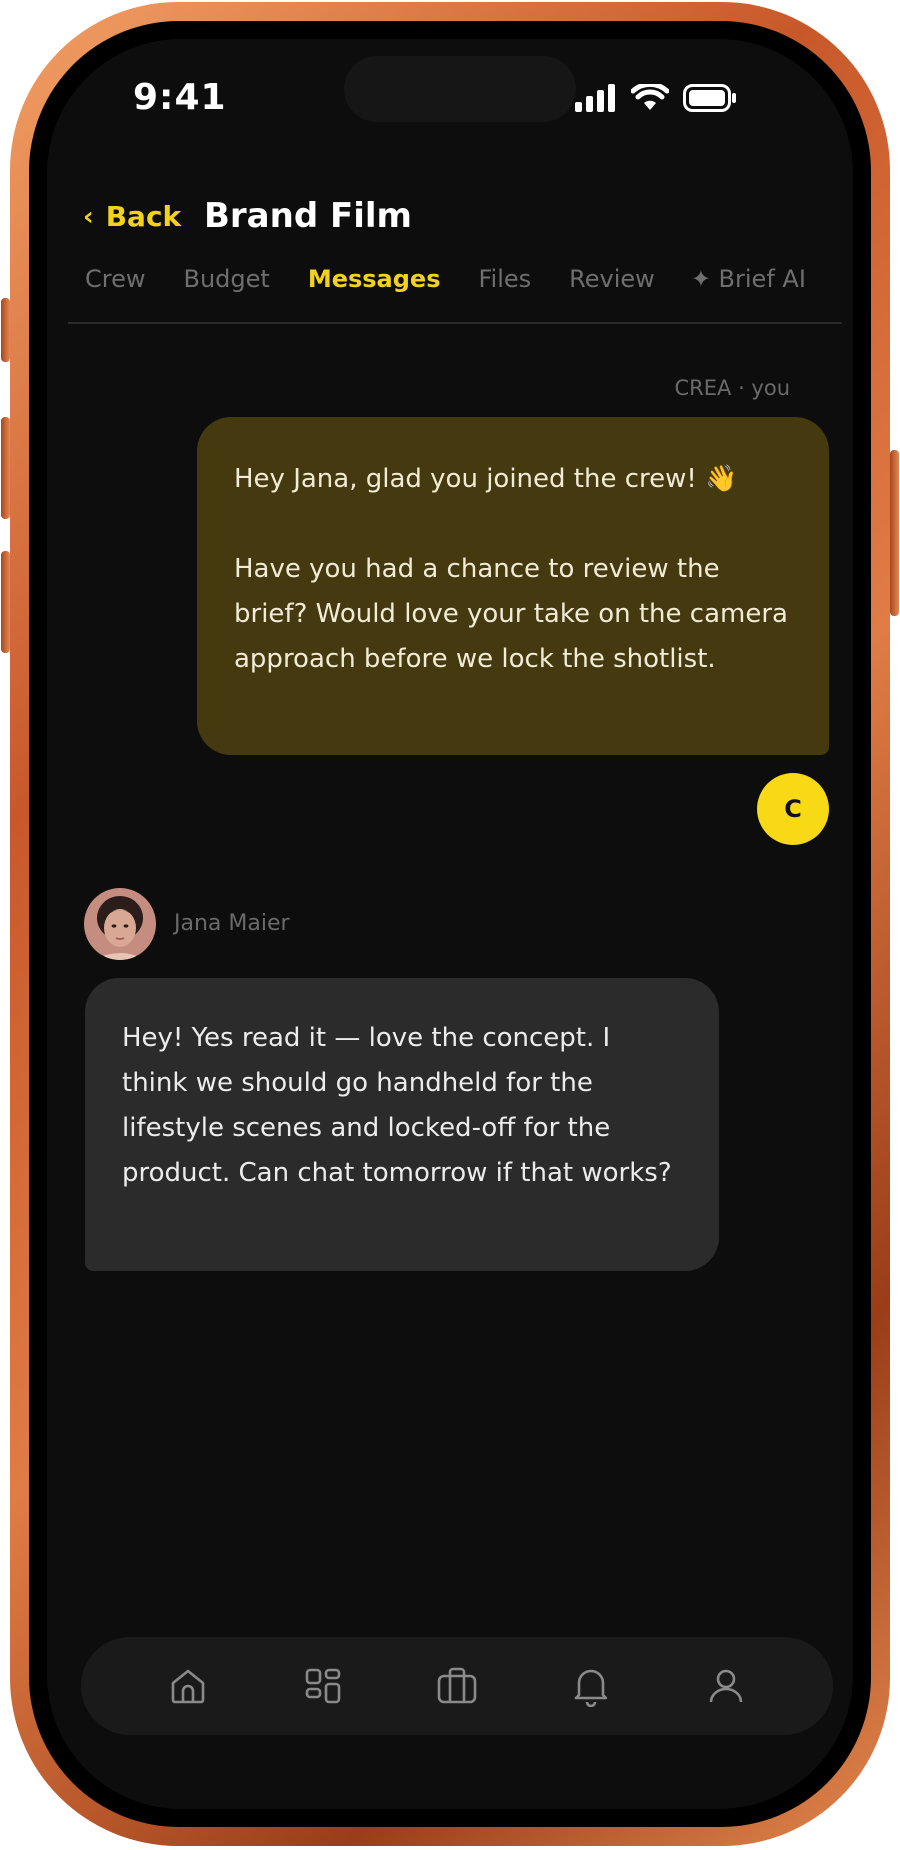 This screenshot has width=900, height=1850. Describe the element at coordinates (505, 279) in the screenshot. I see `tab-files: Files` at that location.